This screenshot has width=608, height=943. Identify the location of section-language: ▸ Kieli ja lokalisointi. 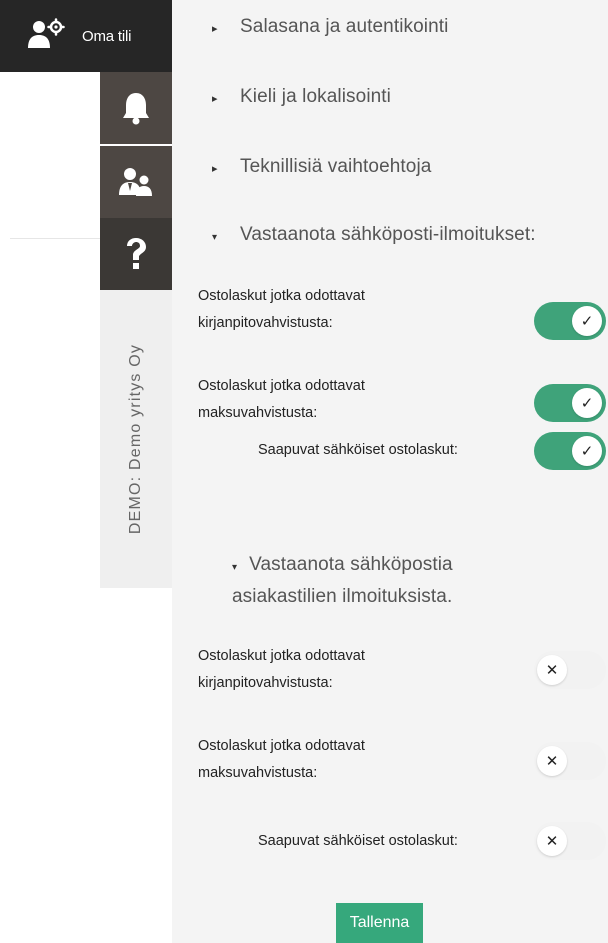
(301, 97).